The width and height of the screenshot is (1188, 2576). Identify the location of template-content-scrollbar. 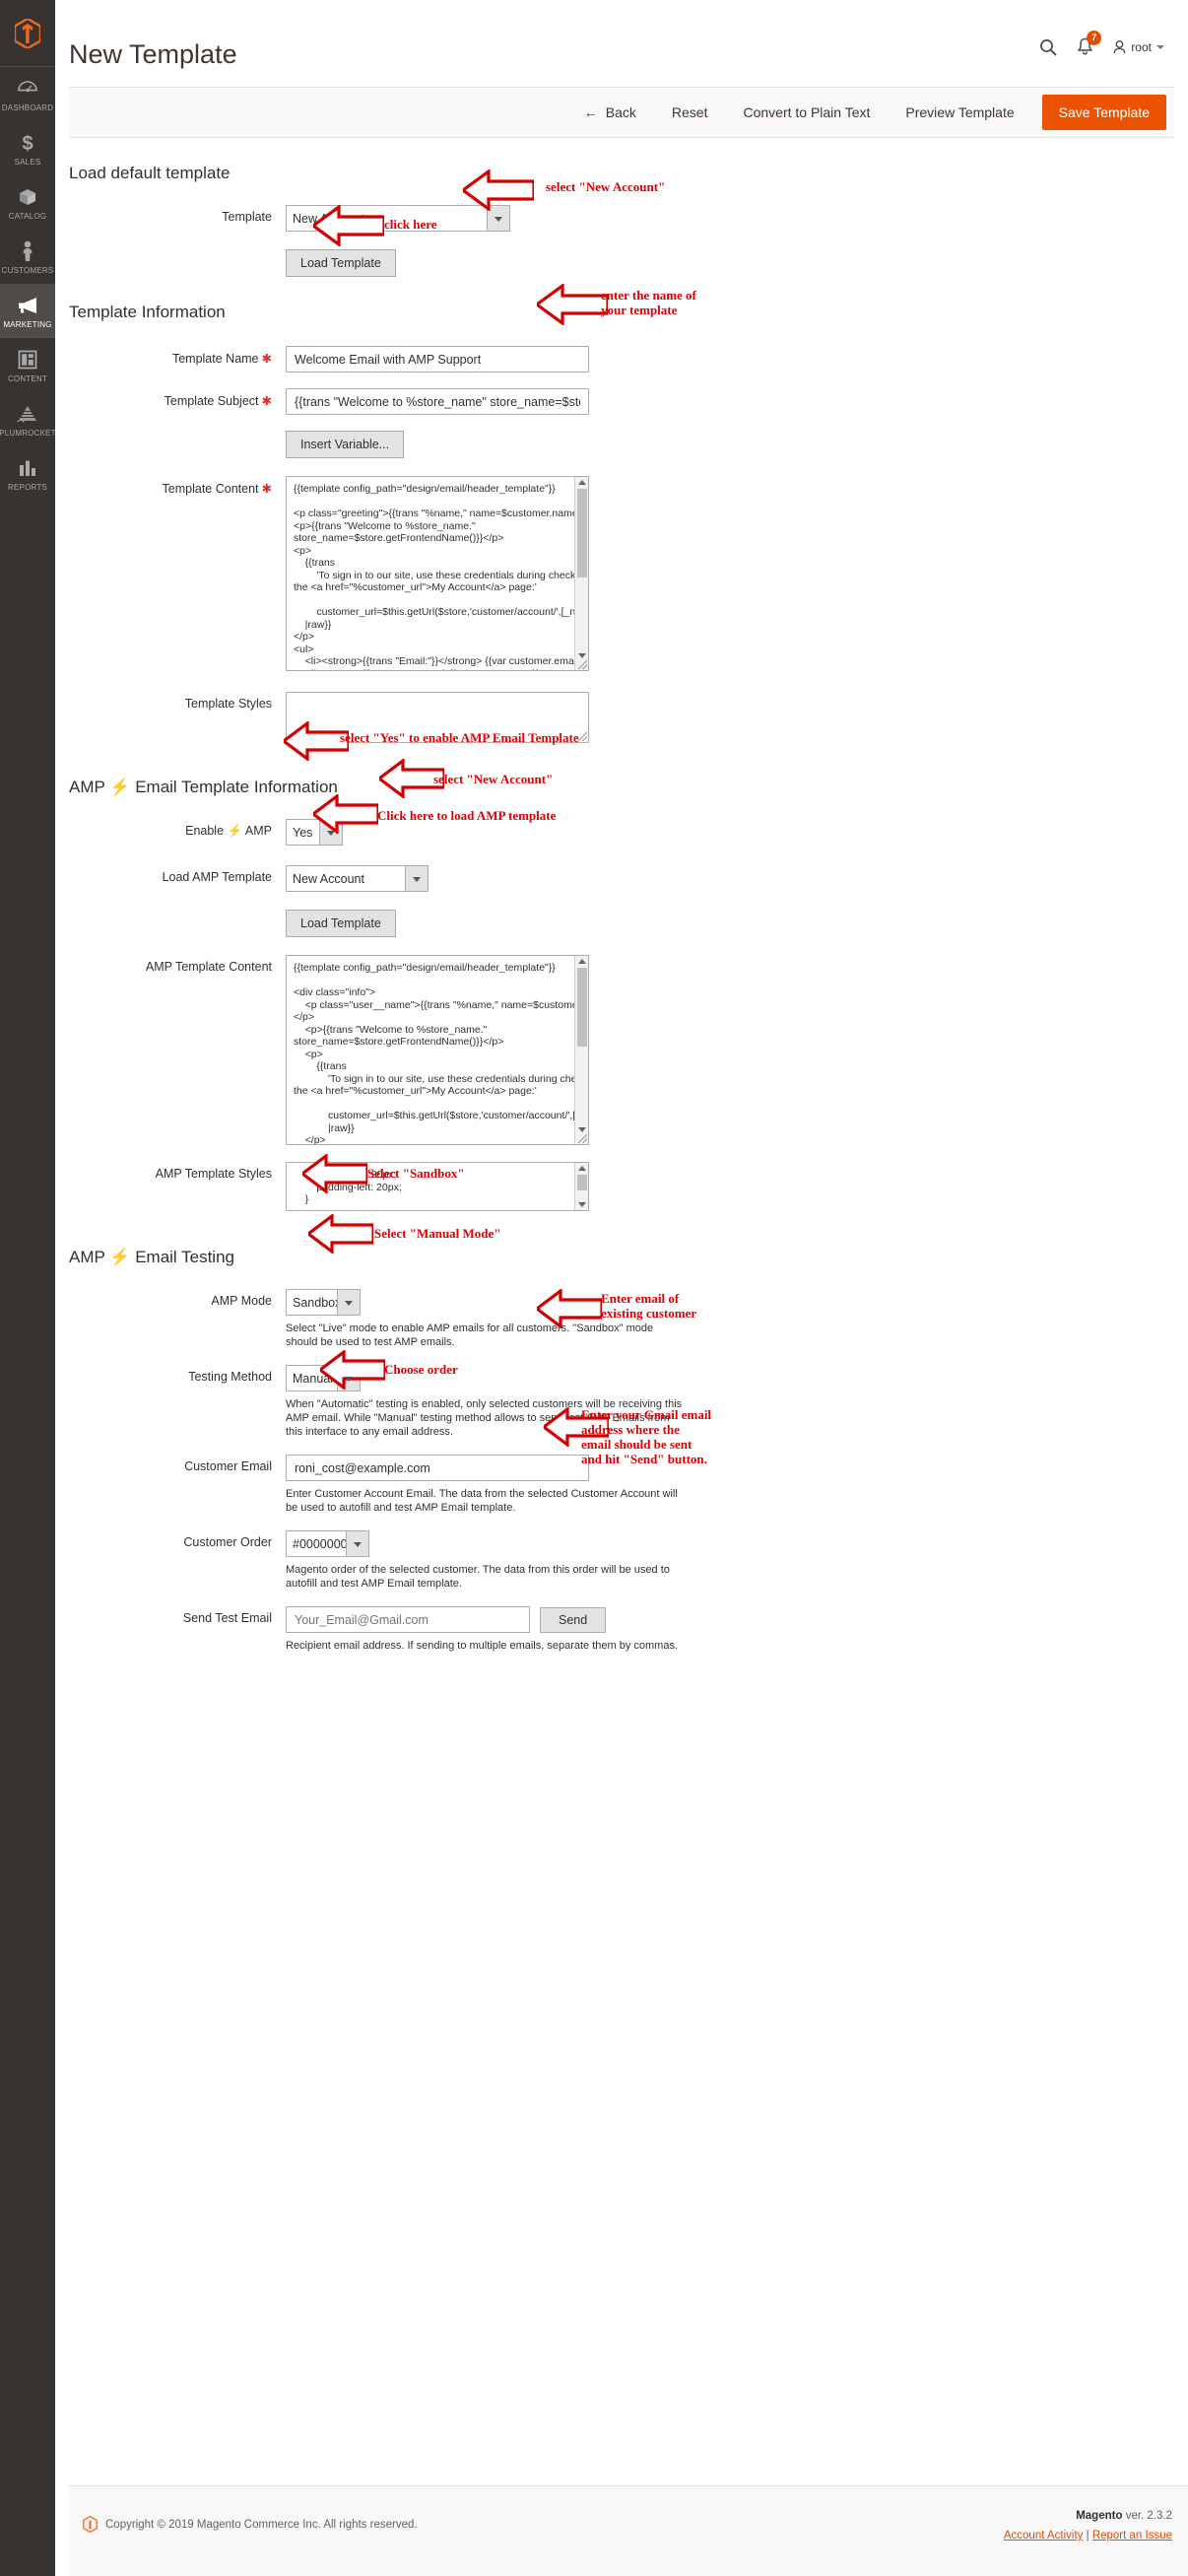
(581, 573).